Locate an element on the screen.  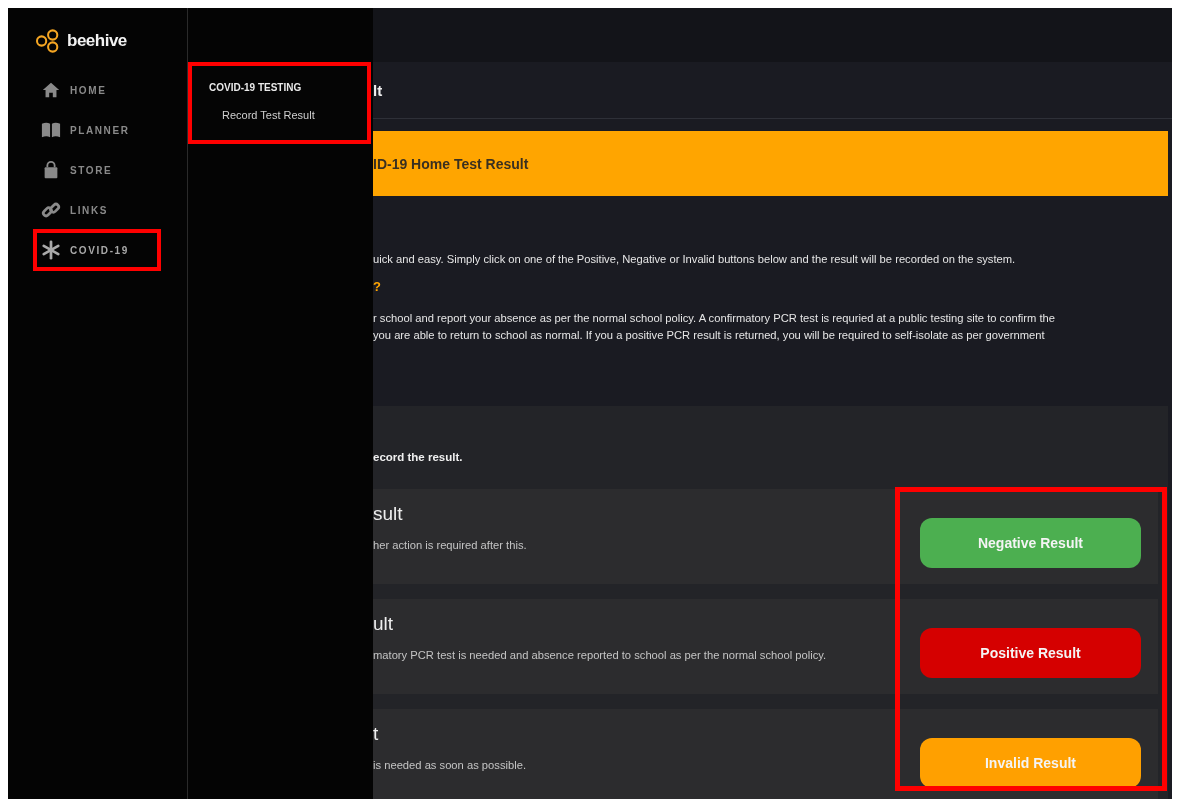
logo-text: beehive is located at coordinates (97, 41).